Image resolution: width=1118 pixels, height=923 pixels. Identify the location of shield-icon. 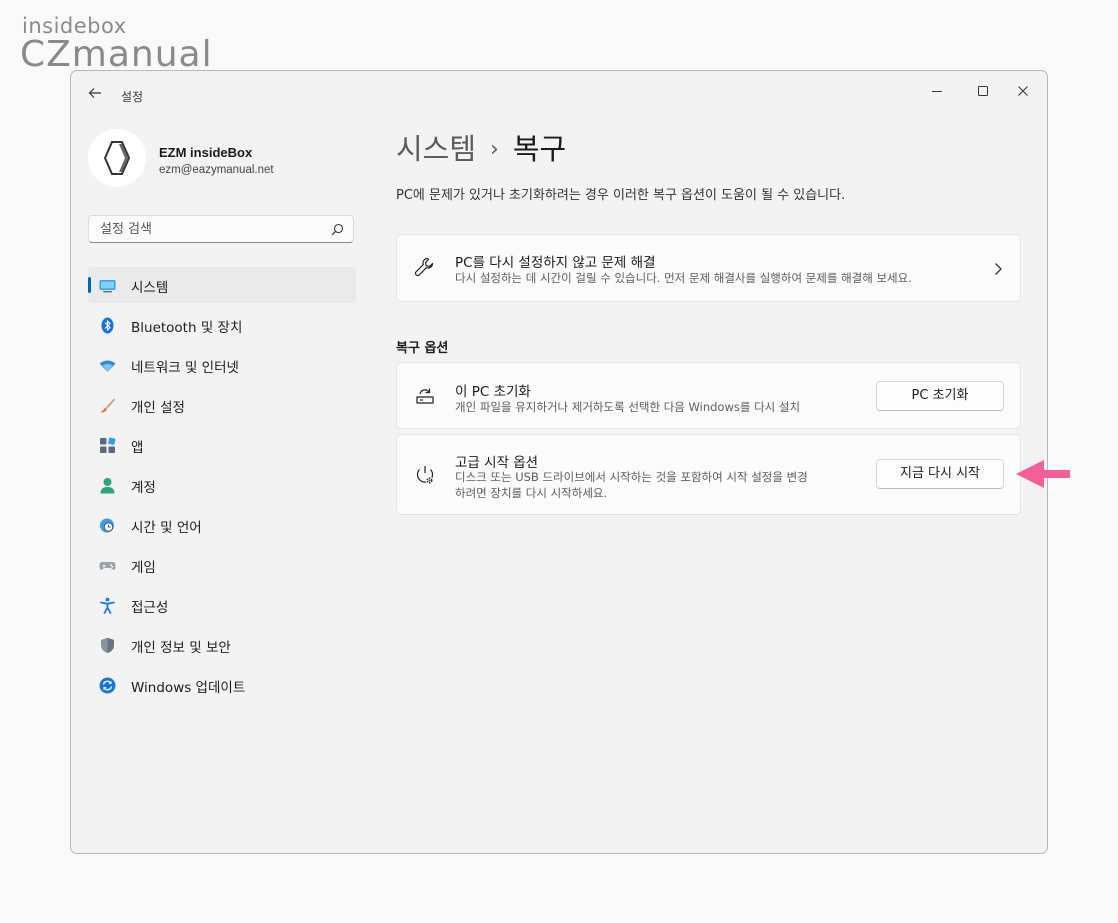
(107, 645).